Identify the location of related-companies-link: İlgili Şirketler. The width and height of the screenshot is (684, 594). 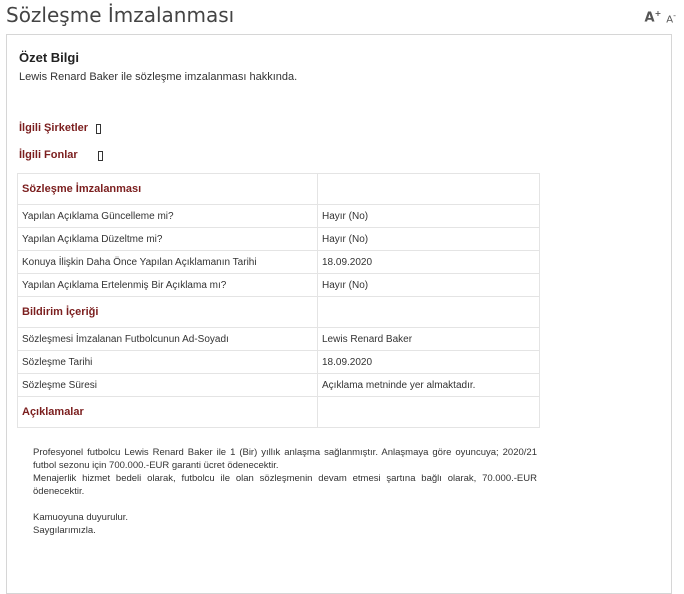
(60, 128).